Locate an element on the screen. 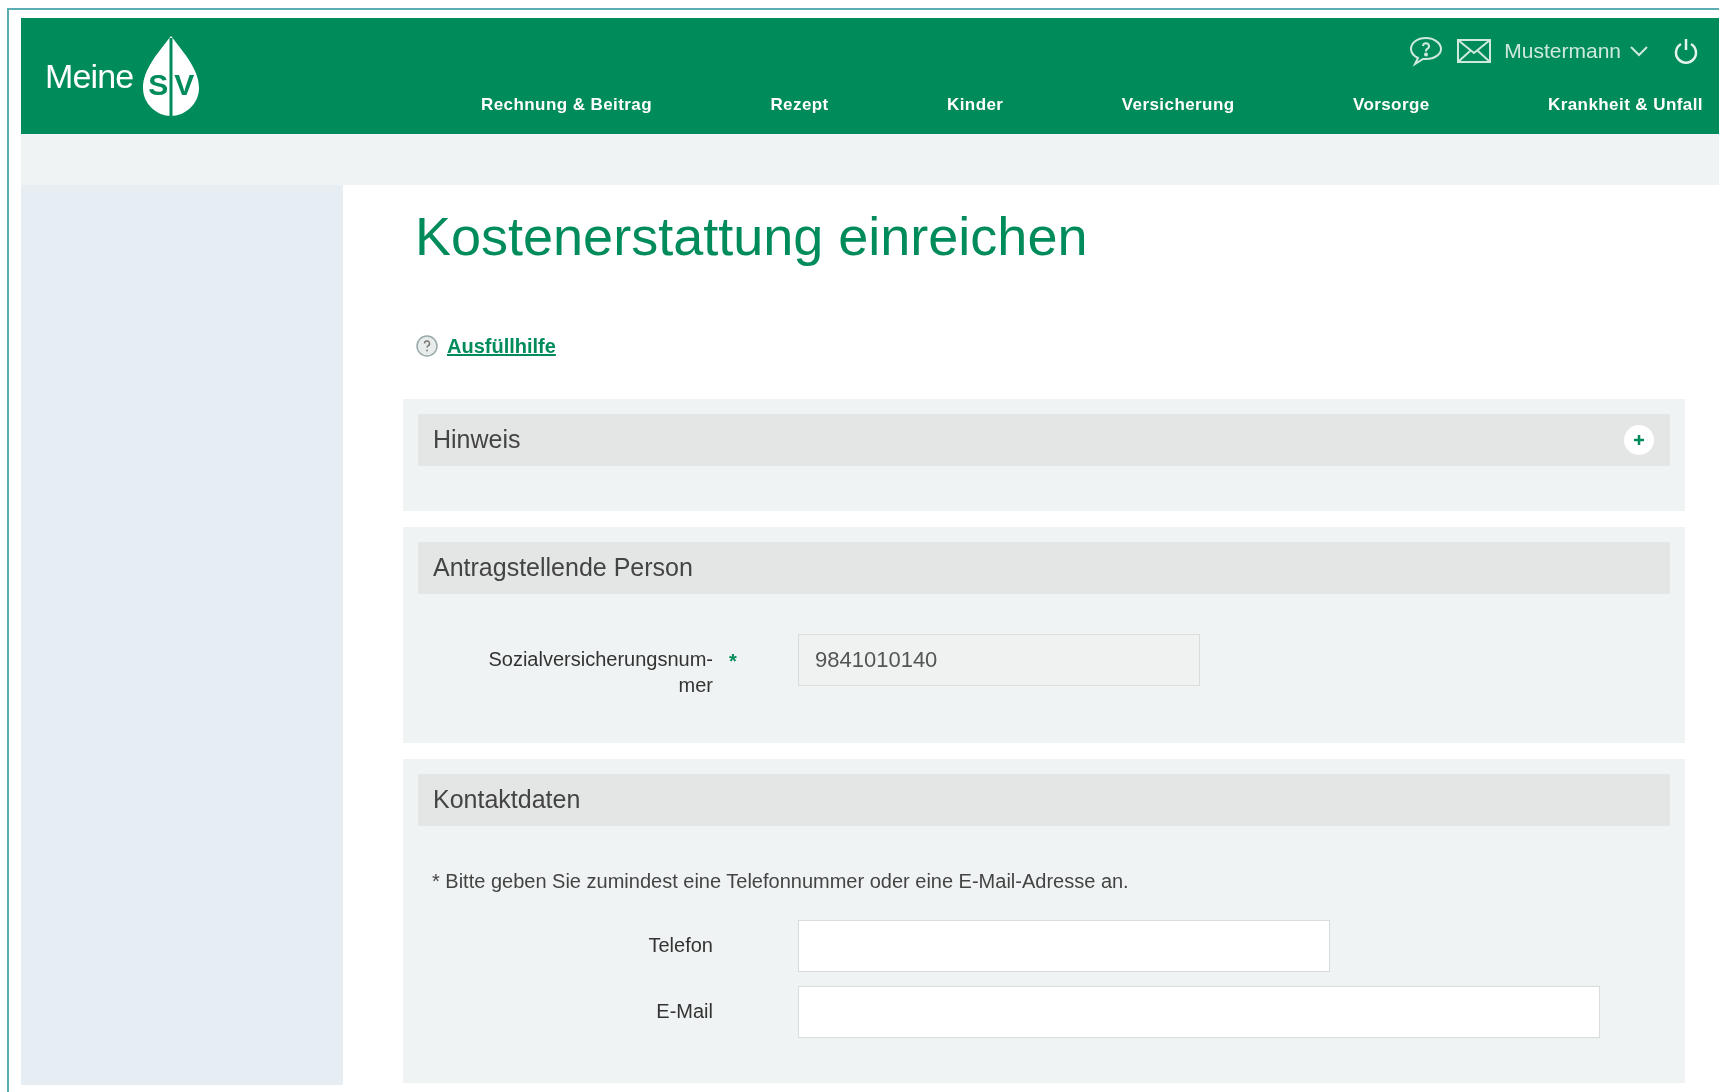 This screenshot has width=1719, height=1092. nav-link: Krankheit & Unfall is located at coordinates (1625, 105).